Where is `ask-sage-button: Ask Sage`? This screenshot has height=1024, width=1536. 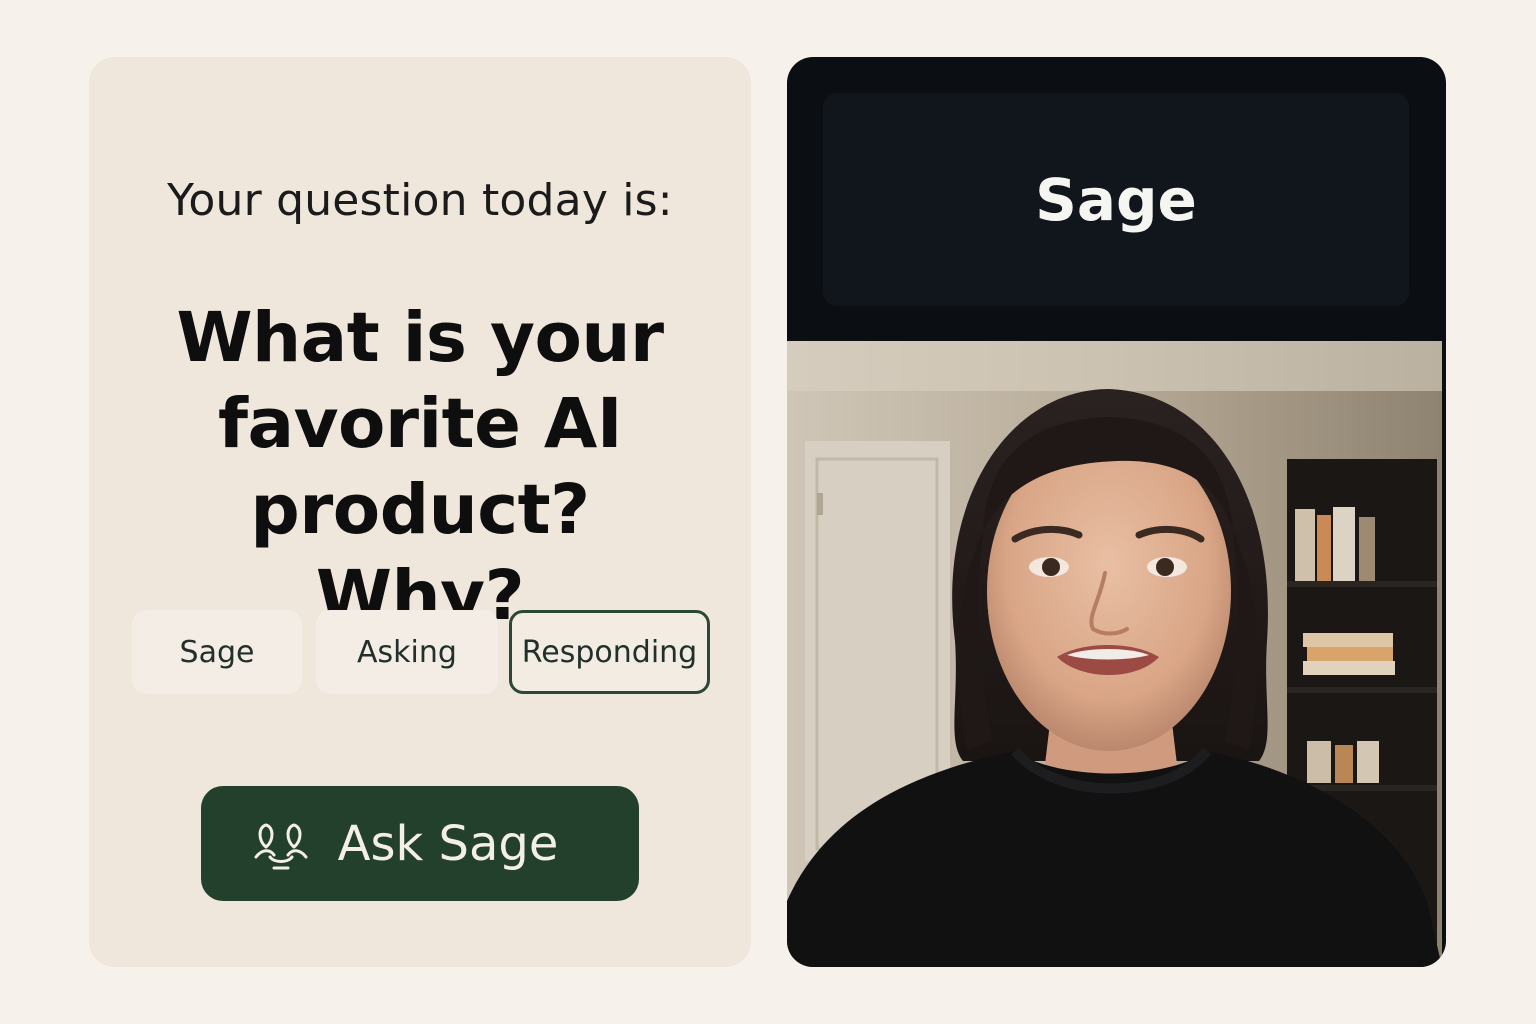
ask-sage-button: Ask Sage is located at coordinates (420, 843).